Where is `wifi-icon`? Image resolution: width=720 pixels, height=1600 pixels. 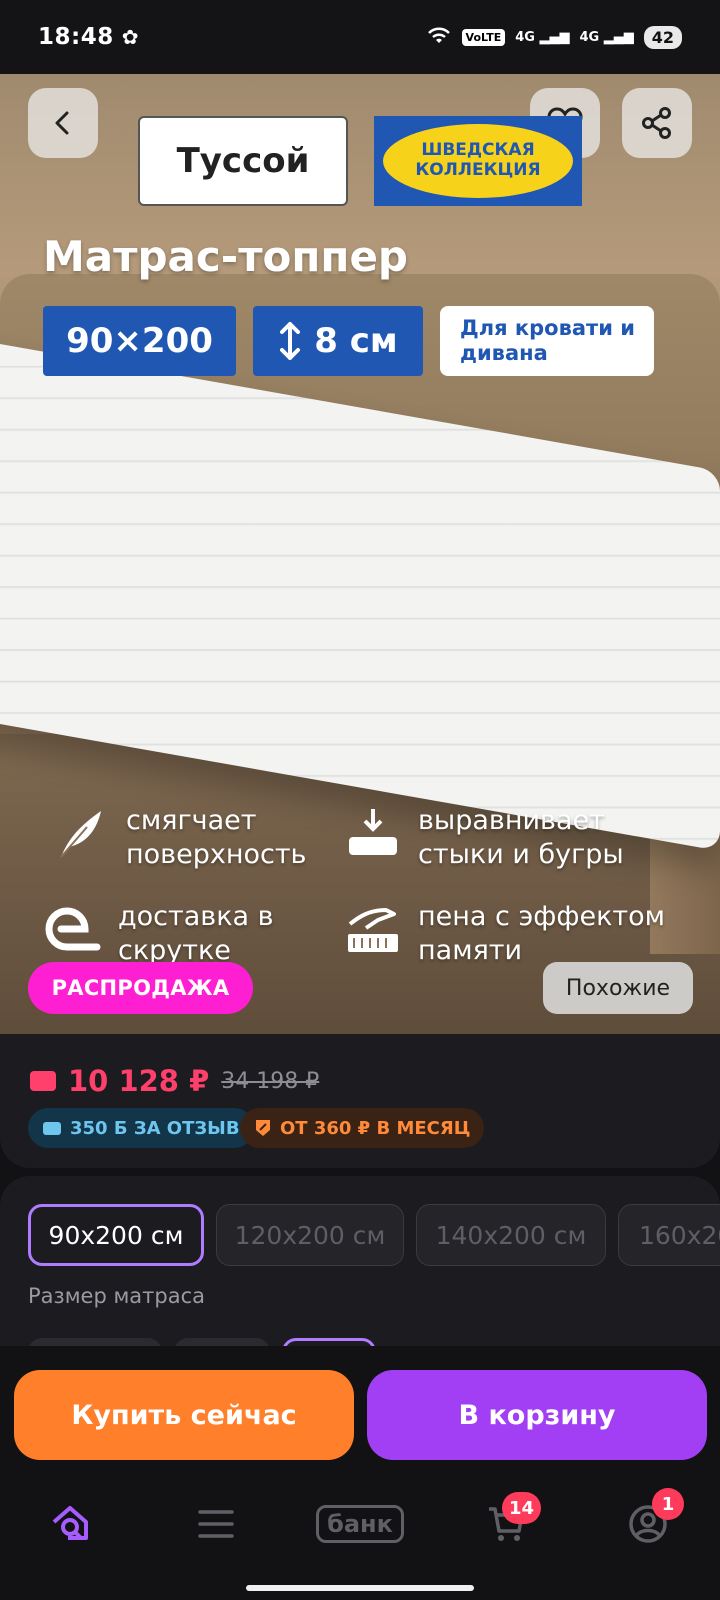 wifi-icon is located at coordinates (439, 37).